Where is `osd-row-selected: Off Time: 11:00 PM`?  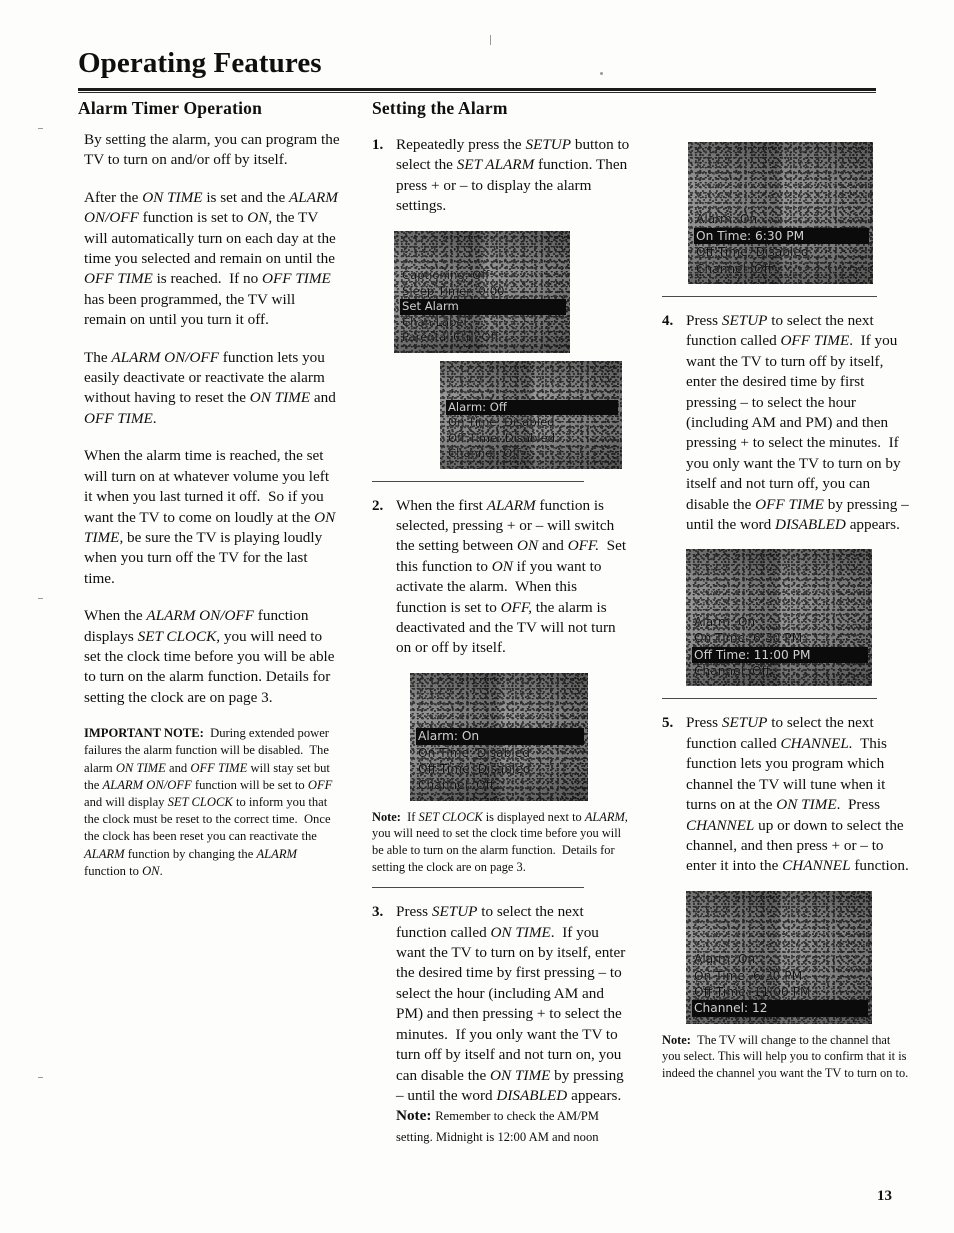
osd-row-selected: Off Time: 11:00 PM is located at coordinates (780, 655).